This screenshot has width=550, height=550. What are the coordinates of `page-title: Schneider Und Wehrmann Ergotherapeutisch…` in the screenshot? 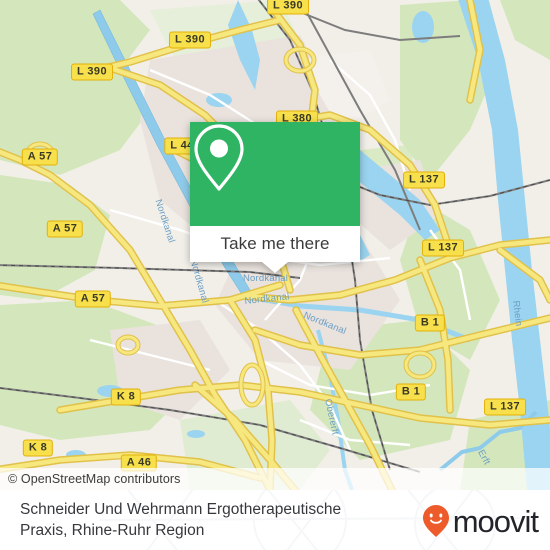 It's located at (181, 520).